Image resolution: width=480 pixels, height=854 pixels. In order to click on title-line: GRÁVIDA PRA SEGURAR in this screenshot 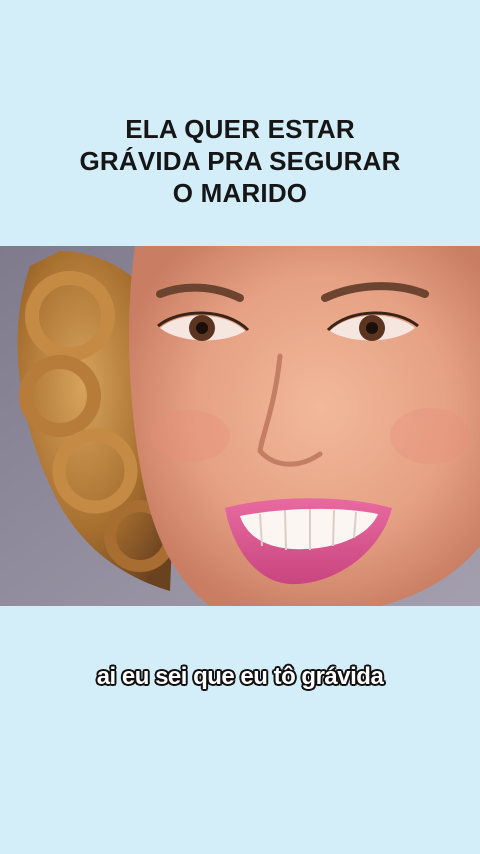, I will do `click(240, 161)`.